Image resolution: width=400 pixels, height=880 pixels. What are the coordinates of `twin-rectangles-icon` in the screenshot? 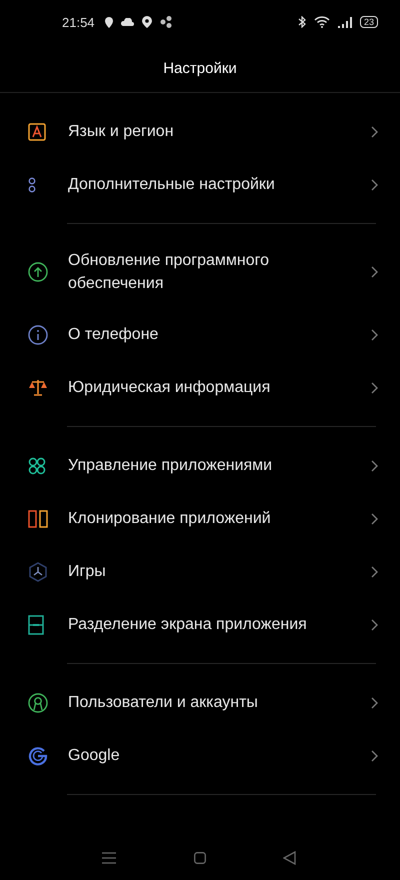 It's located at (38, 519).